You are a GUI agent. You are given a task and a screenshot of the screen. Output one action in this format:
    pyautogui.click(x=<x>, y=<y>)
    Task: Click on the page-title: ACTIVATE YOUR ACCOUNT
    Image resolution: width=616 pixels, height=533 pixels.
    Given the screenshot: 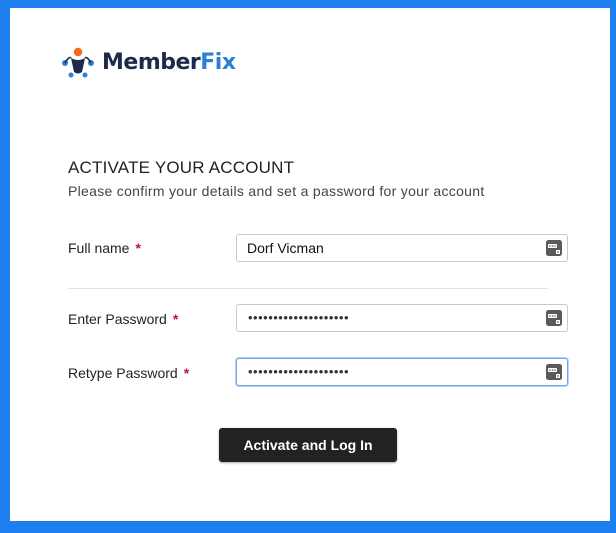 What is the action you would take?
    pyautogui.click(x=181, y=167)
    